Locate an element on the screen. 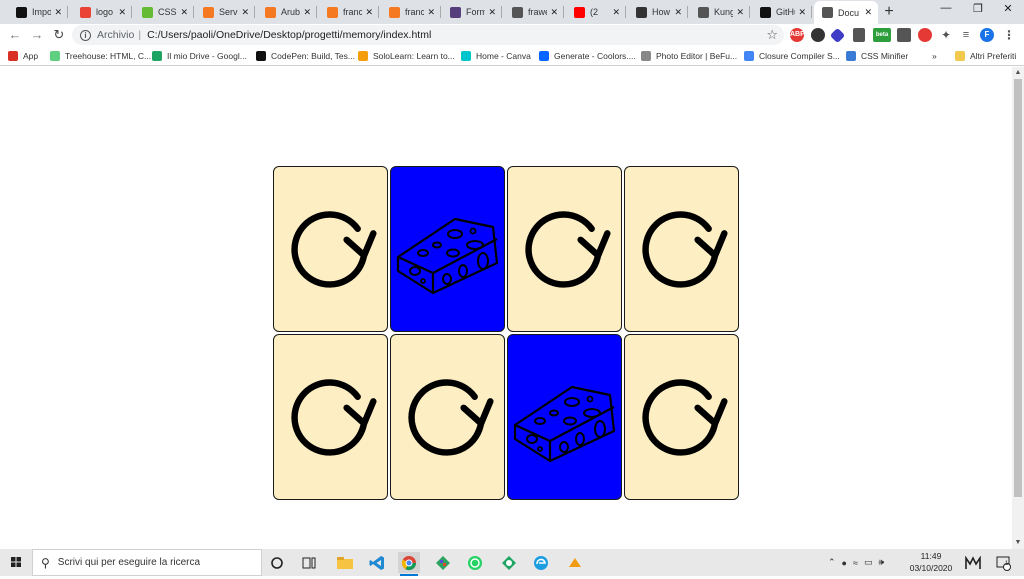  browser-tab: Form ✕ is located at coordinates (472, 12).